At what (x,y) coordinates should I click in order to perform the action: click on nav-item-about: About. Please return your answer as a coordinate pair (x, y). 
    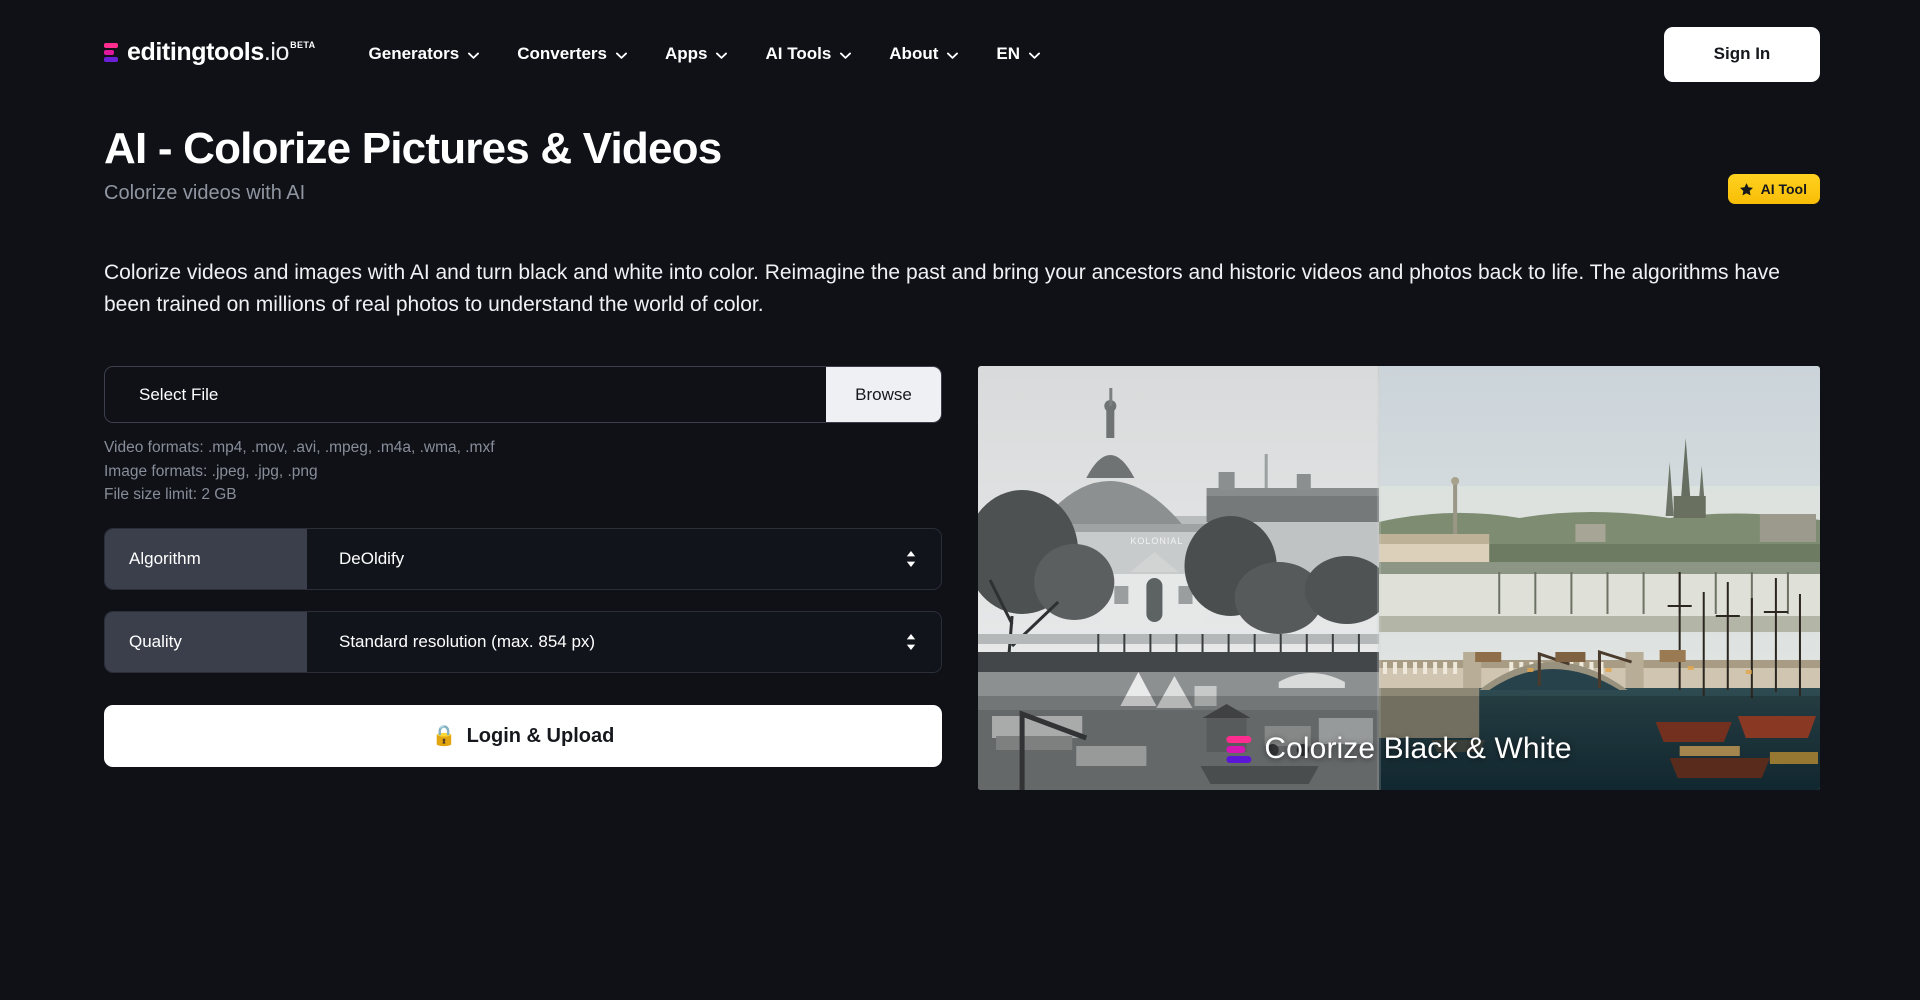
    Looking at the image, I should click on (923, 54).